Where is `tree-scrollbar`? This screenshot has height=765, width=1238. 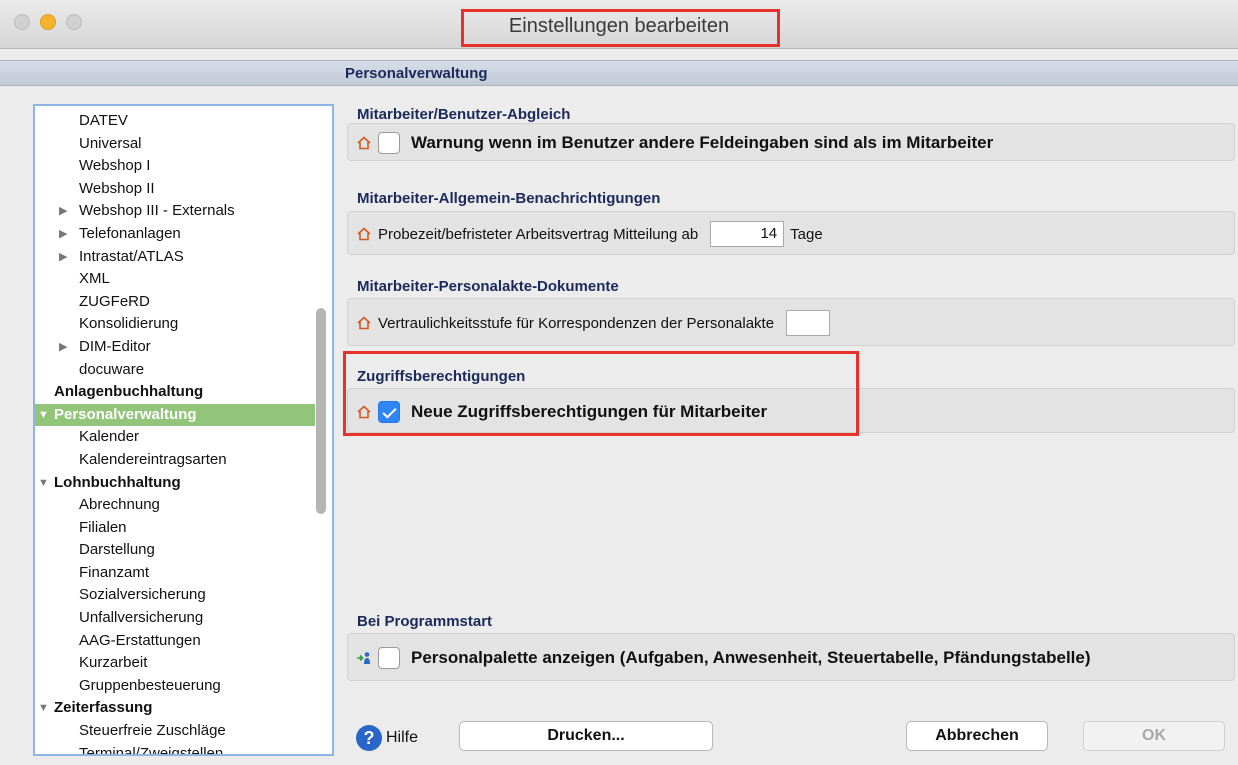 tree-scrollbar is located at coordinates (323, 430).